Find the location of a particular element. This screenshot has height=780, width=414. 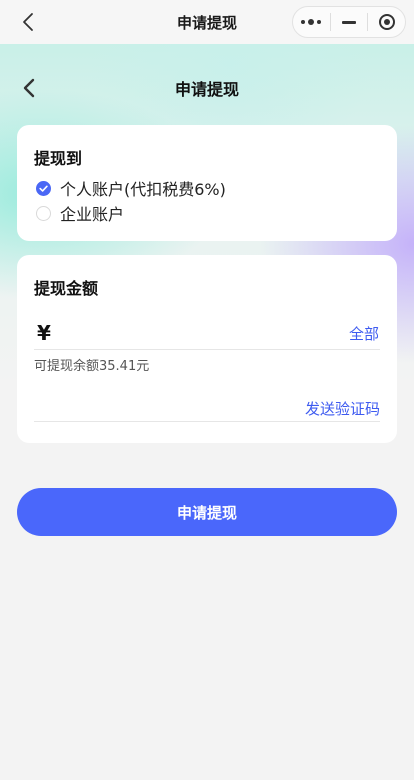

miniprogram-capsule is located at coordinates (349, 22).